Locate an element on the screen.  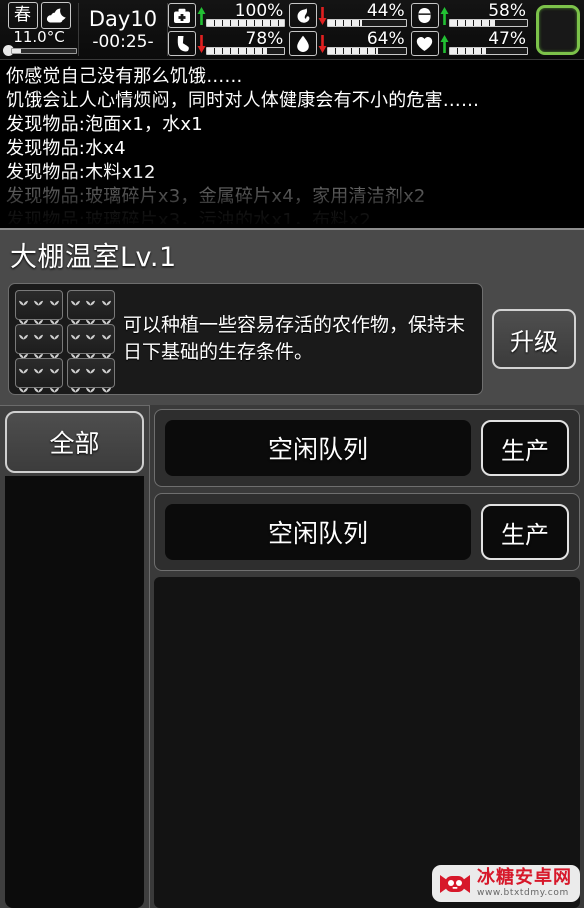
upgrade-button-wrap: 升级 is located at coordinates (529, 339).